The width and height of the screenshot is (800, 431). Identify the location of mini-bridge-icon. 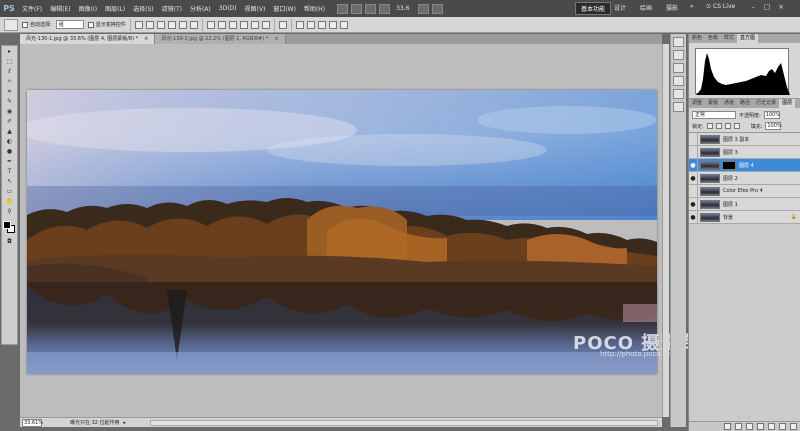
(357, 8).